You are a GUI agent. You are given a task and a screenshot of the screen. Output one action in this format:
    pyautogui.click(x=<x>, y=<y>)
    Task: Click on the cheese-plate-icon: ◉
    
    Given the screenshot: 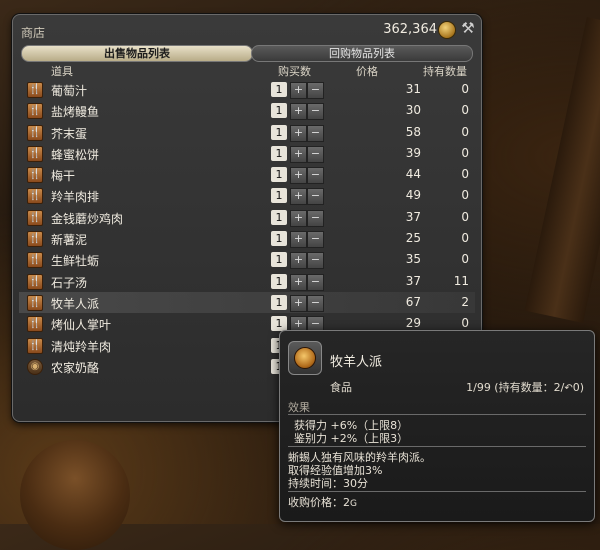 What is the action you would take?
    pyautogui.click(x=35, y=366)
    